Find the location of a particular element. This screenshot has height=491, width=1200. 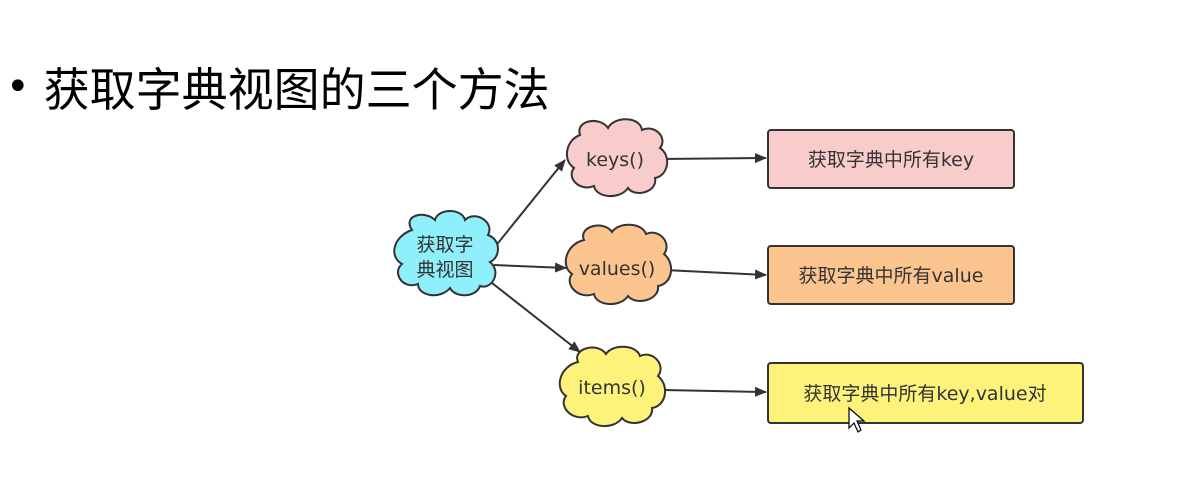

root-label-line1: 获取字 is located at coordinates (444, 245).